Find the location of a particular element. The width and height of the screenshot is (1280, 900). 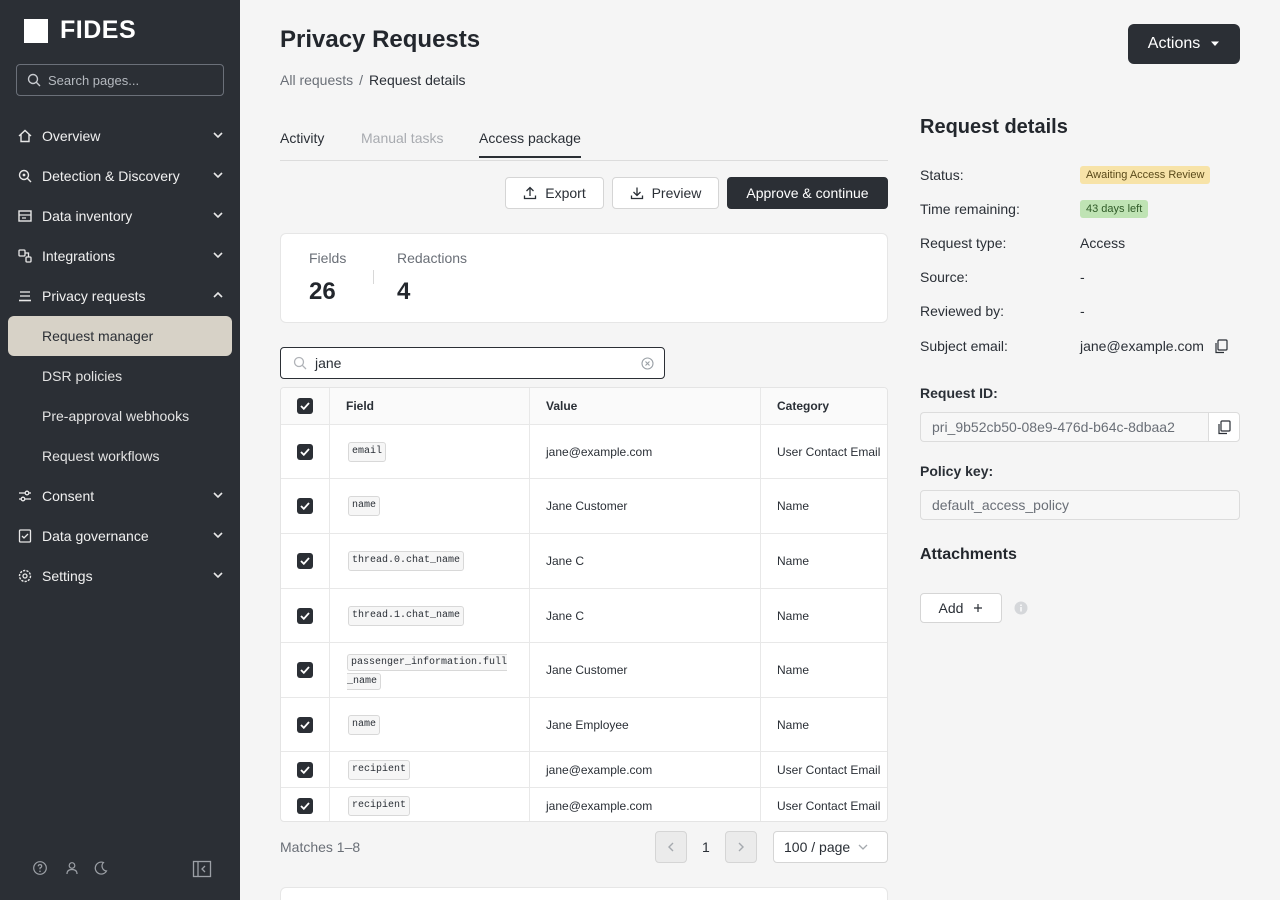

field-name: thread.1.chat_name is located at coordinates (406, 615).